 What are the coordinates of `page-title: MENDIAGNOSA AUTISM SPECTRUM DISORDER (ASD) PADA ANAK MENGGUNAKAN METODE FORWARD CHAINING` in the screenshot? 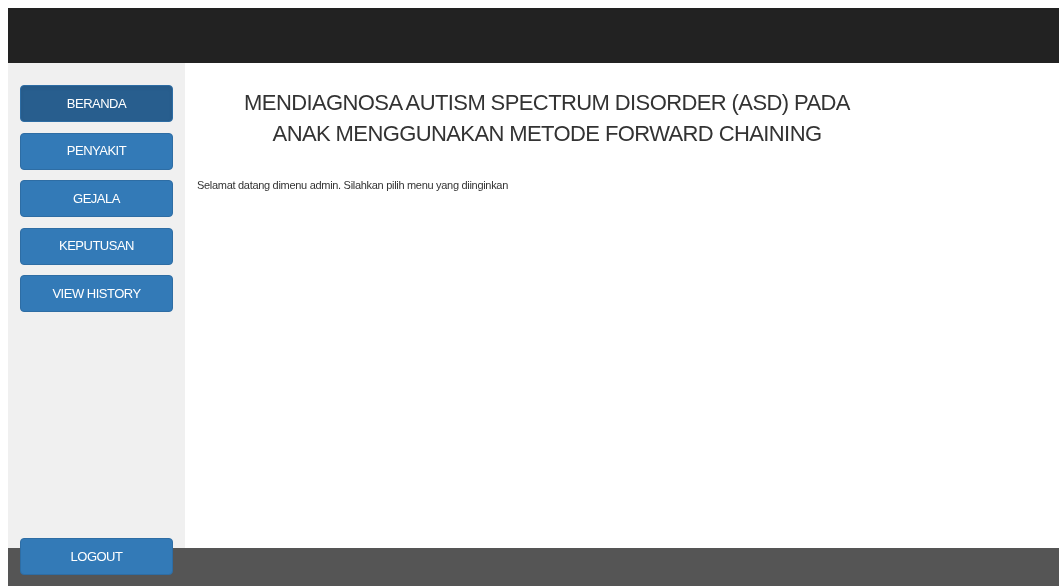 It's located at (547, 118).